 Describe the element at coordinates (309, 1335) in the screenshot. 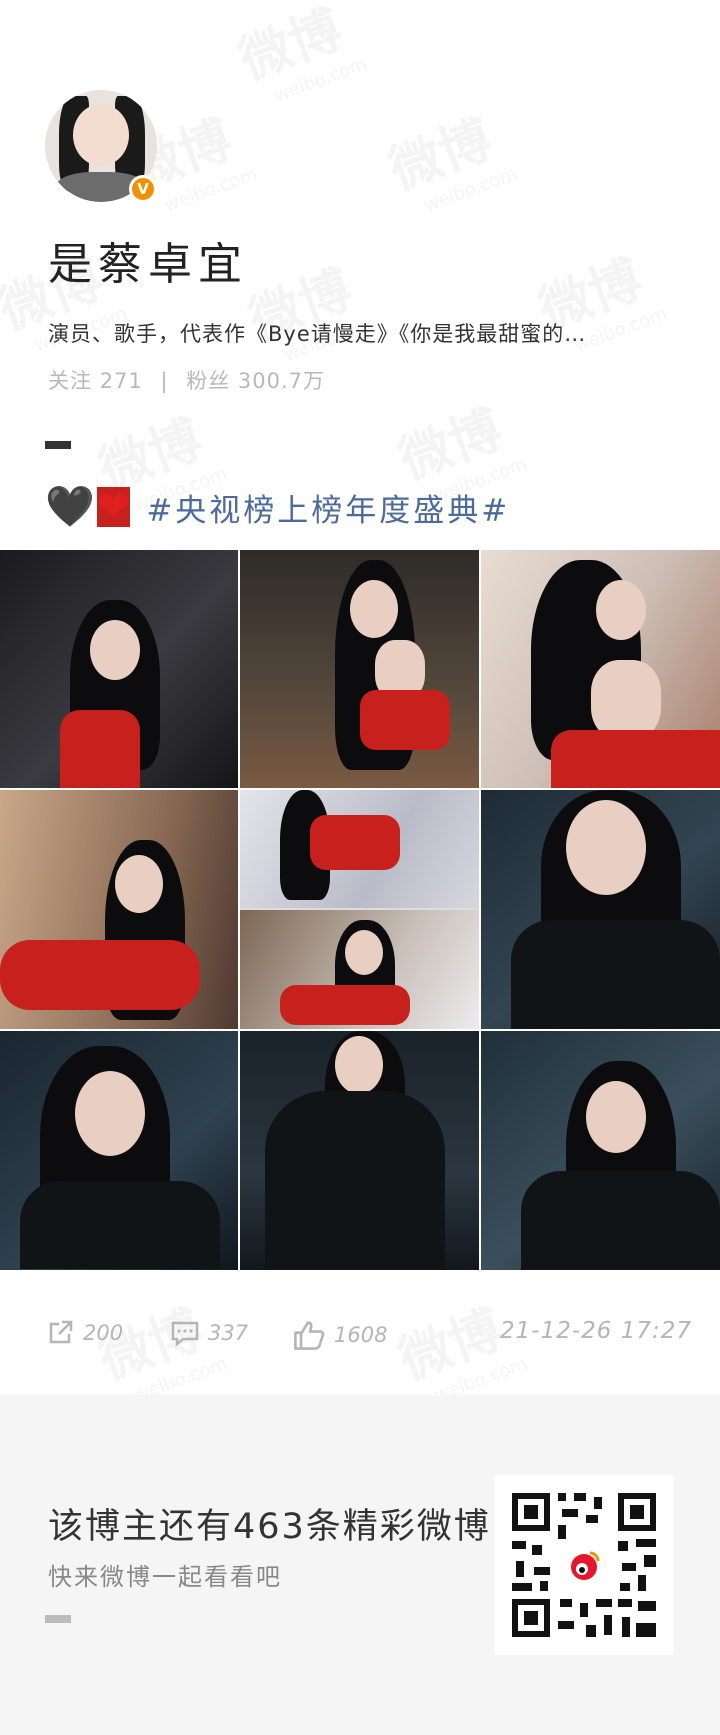

I see `like-icon` at that location.